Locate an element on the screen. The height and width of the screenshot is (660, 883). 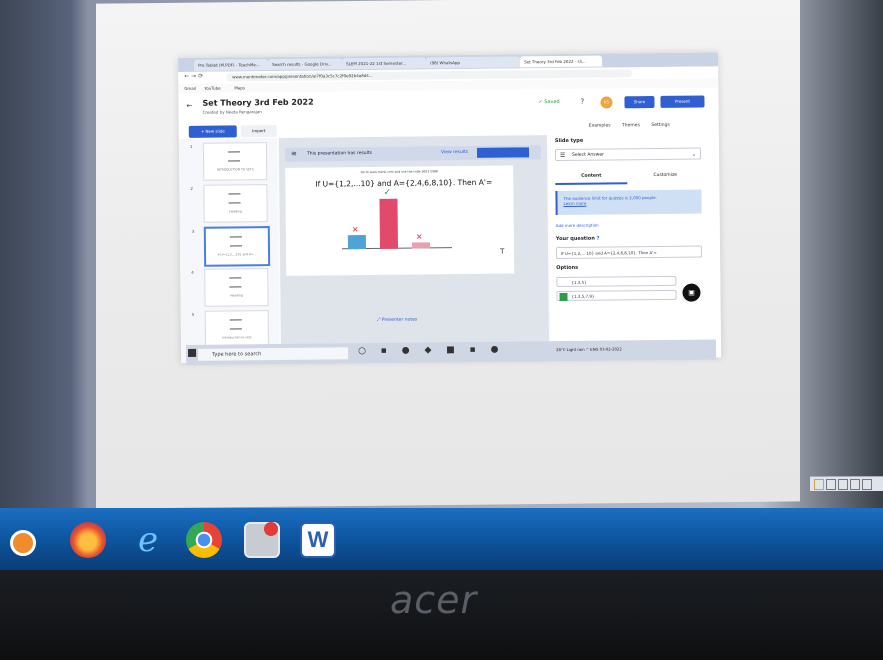
bookmark-maps: Maps is located at coordinates (239, 87).